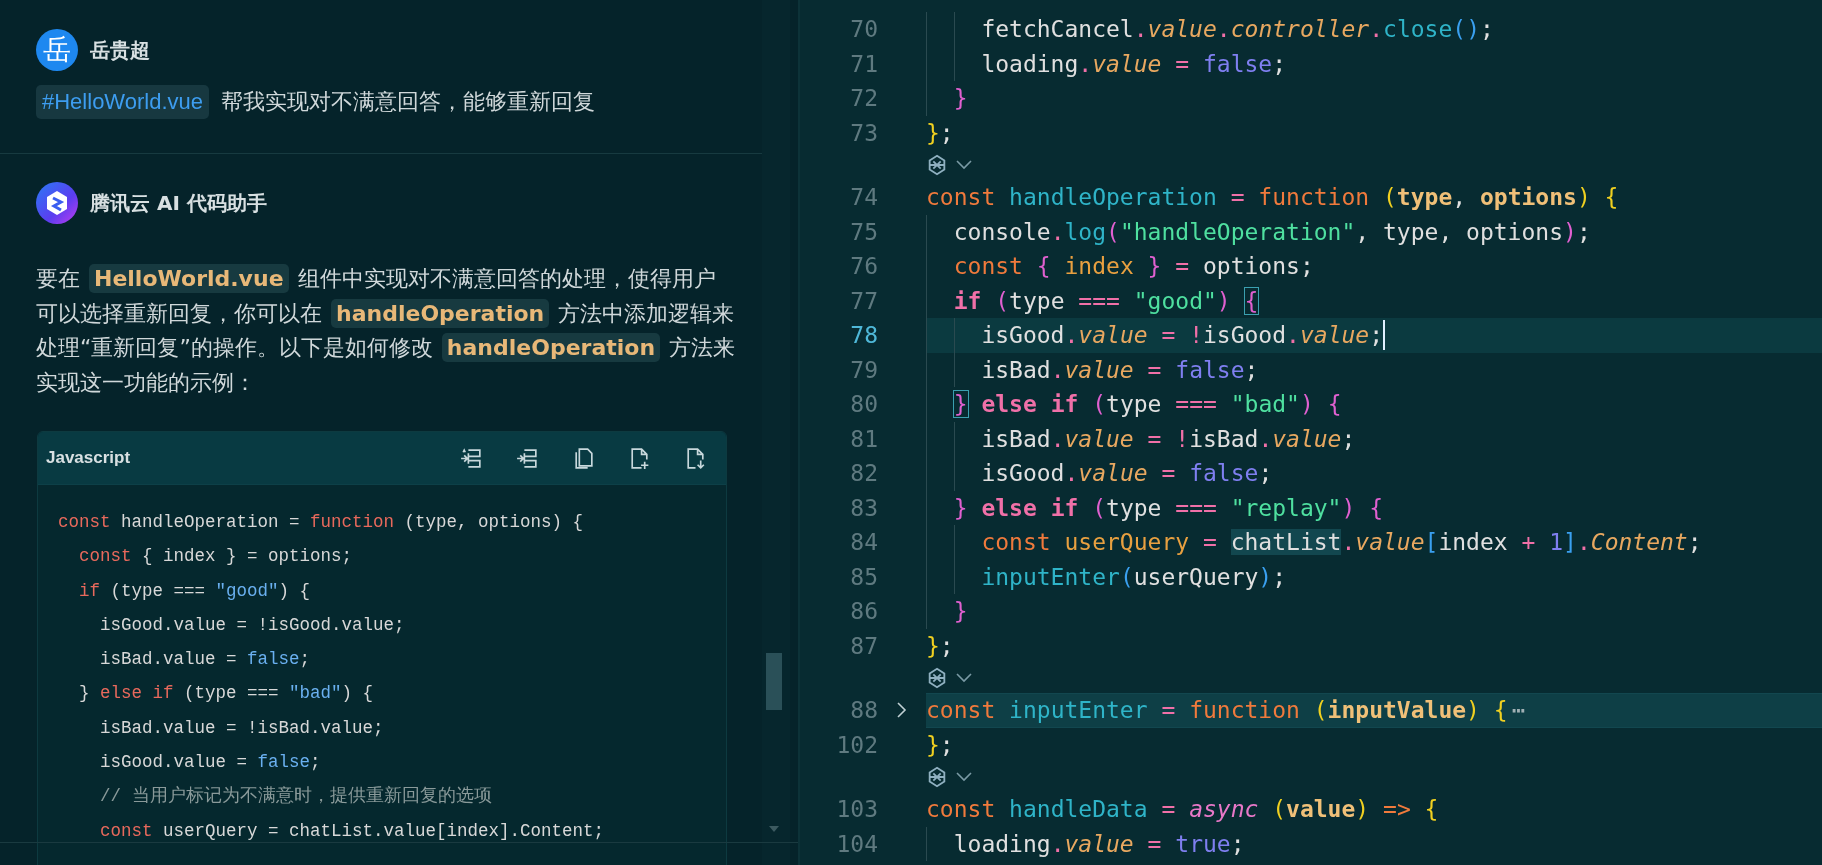  Describe the element at coordinates (216, 557) in the screenshot. I see `code-line: const { index } = options;` at that location.